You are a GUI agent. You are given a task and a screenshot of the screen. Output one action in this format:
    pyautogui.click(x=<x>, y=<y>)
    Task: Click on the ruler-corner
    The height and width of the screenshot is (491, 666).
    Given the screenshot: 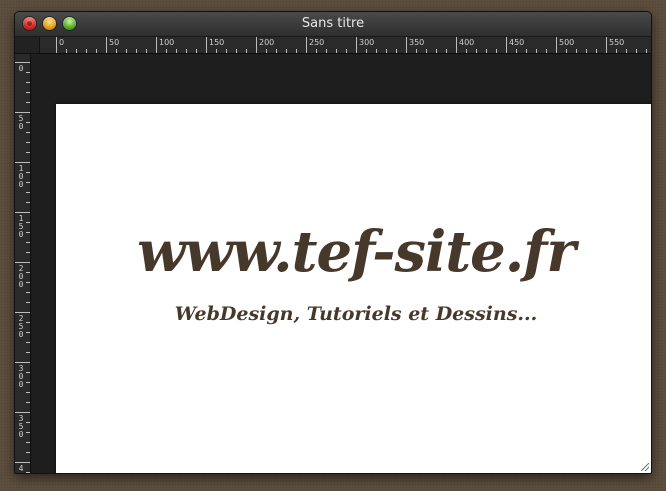 What is the action you would take?
    pyautogui.click(x=27, y=45)
    